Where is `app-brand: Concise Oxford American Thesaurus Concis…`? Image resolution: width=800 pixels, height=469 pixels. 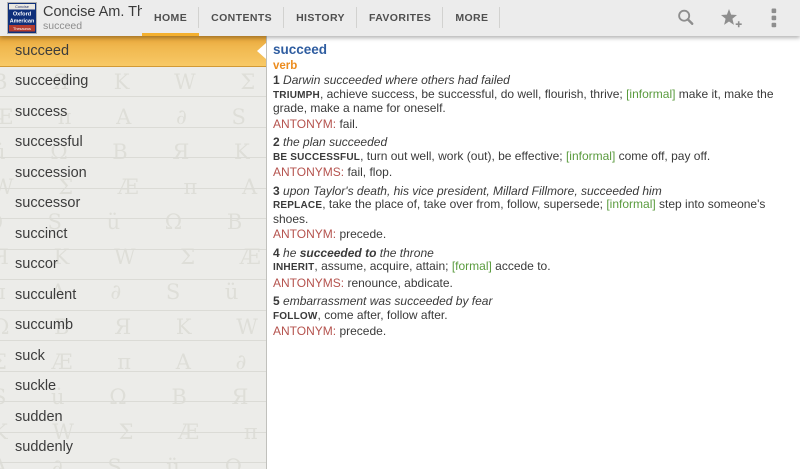
app-brand: Concise Oxford American Thesaurus Concis… is located at coordinates (71, 18).